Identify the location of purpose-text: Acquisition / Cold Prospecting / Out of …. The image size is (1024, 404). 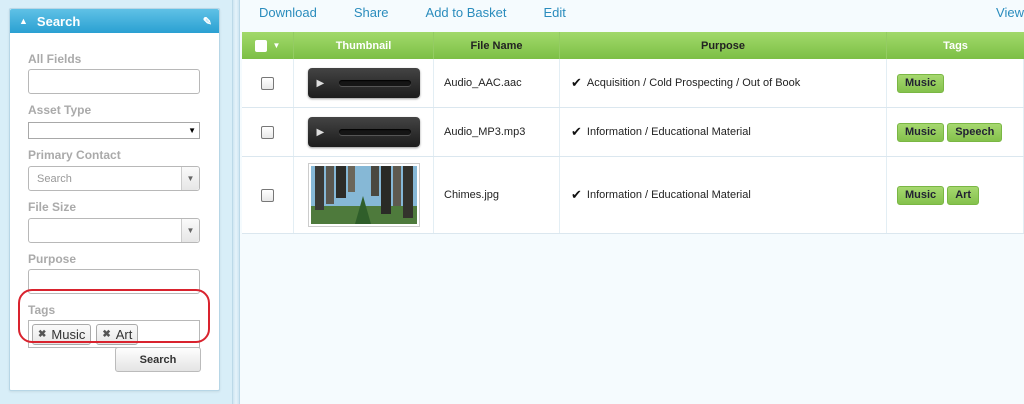
(693, 83).